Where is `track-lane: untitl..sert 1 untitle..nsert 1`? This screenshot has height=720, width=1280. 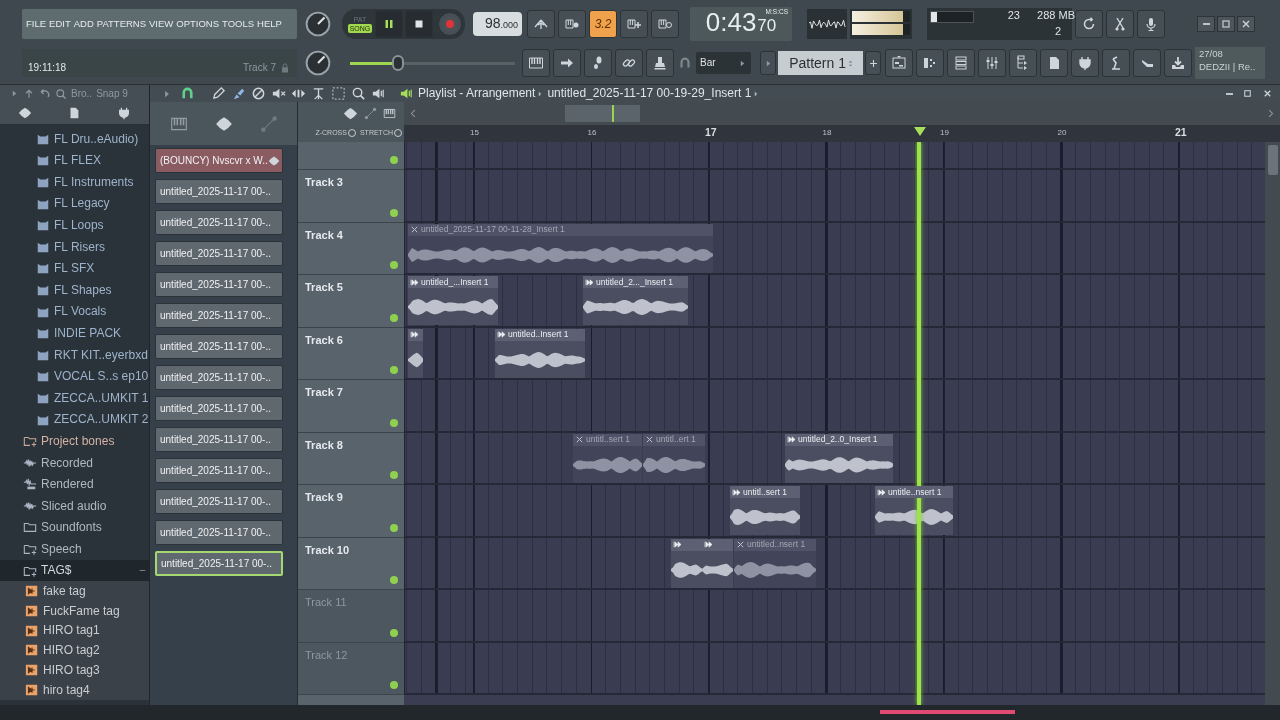
track-lane: untitl..sert 1 untitle..nsert 1 is located at coordinates (834, 511).